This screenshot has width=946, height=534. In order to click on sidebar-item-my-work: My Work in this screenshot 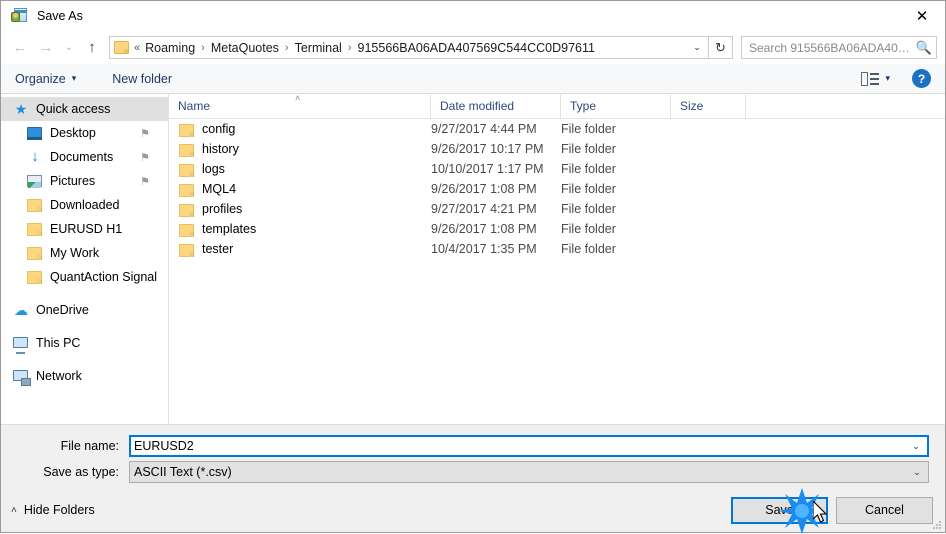, I will do `click(84, 253)`.